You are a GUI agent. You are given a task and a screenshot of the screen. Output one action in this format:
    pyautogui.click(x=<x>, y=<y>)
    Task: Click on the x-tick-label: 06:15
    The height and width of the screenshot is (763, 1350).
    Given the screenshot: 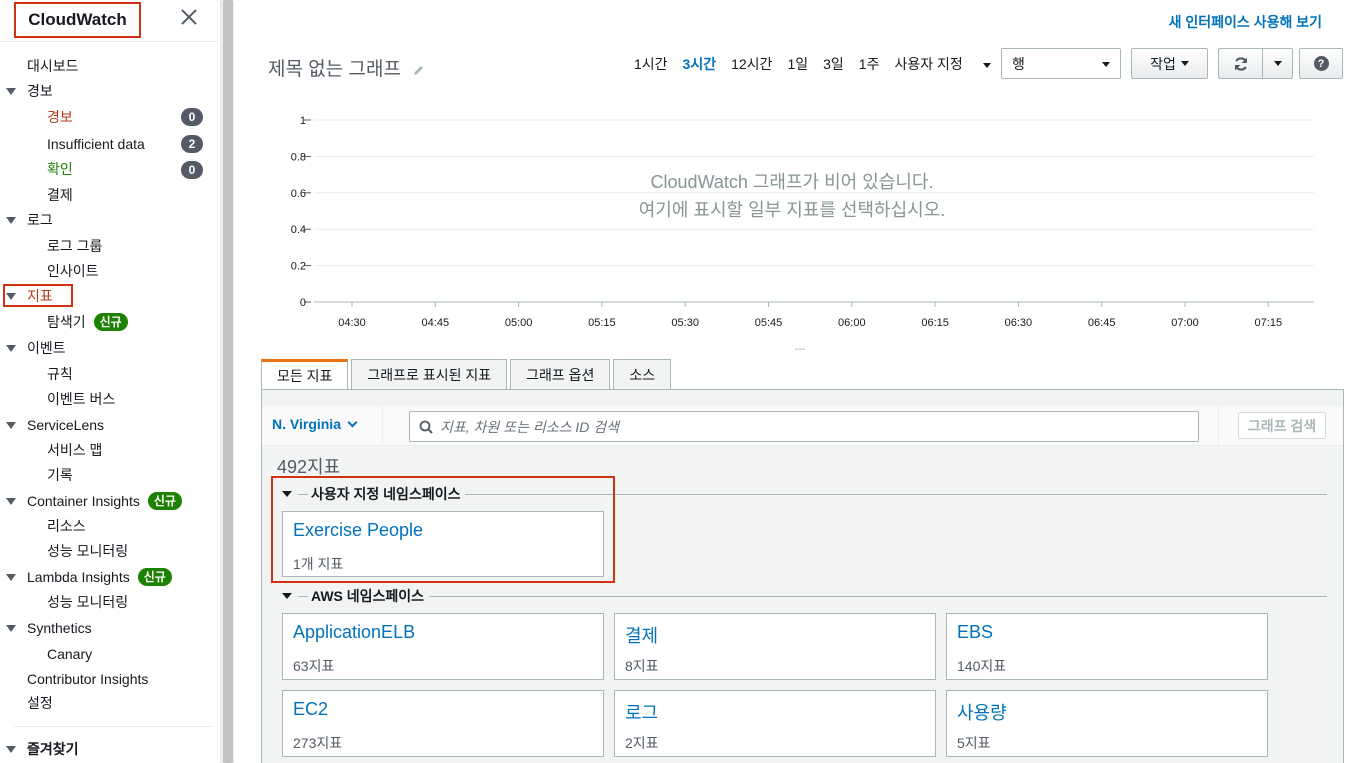 What is the action you would take?
    pyautogui.click(x=935, y=323)
    